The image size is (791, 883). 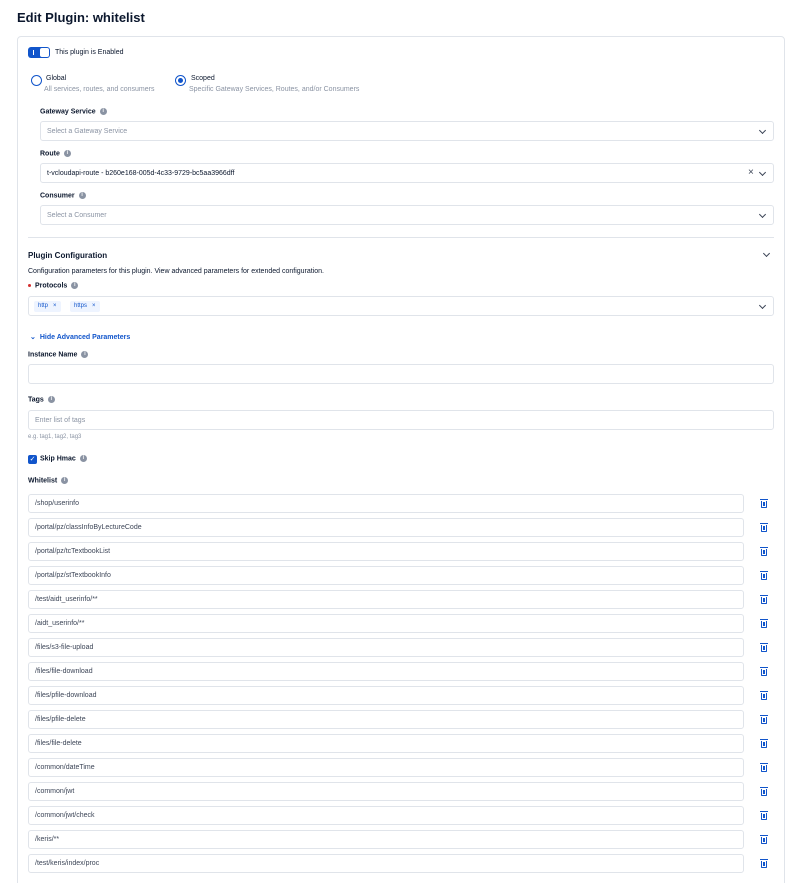 What do you see at coordinates (763, 215) in the screenshot?
I see `chevron-down-icon` at bounding box center [763, 215].